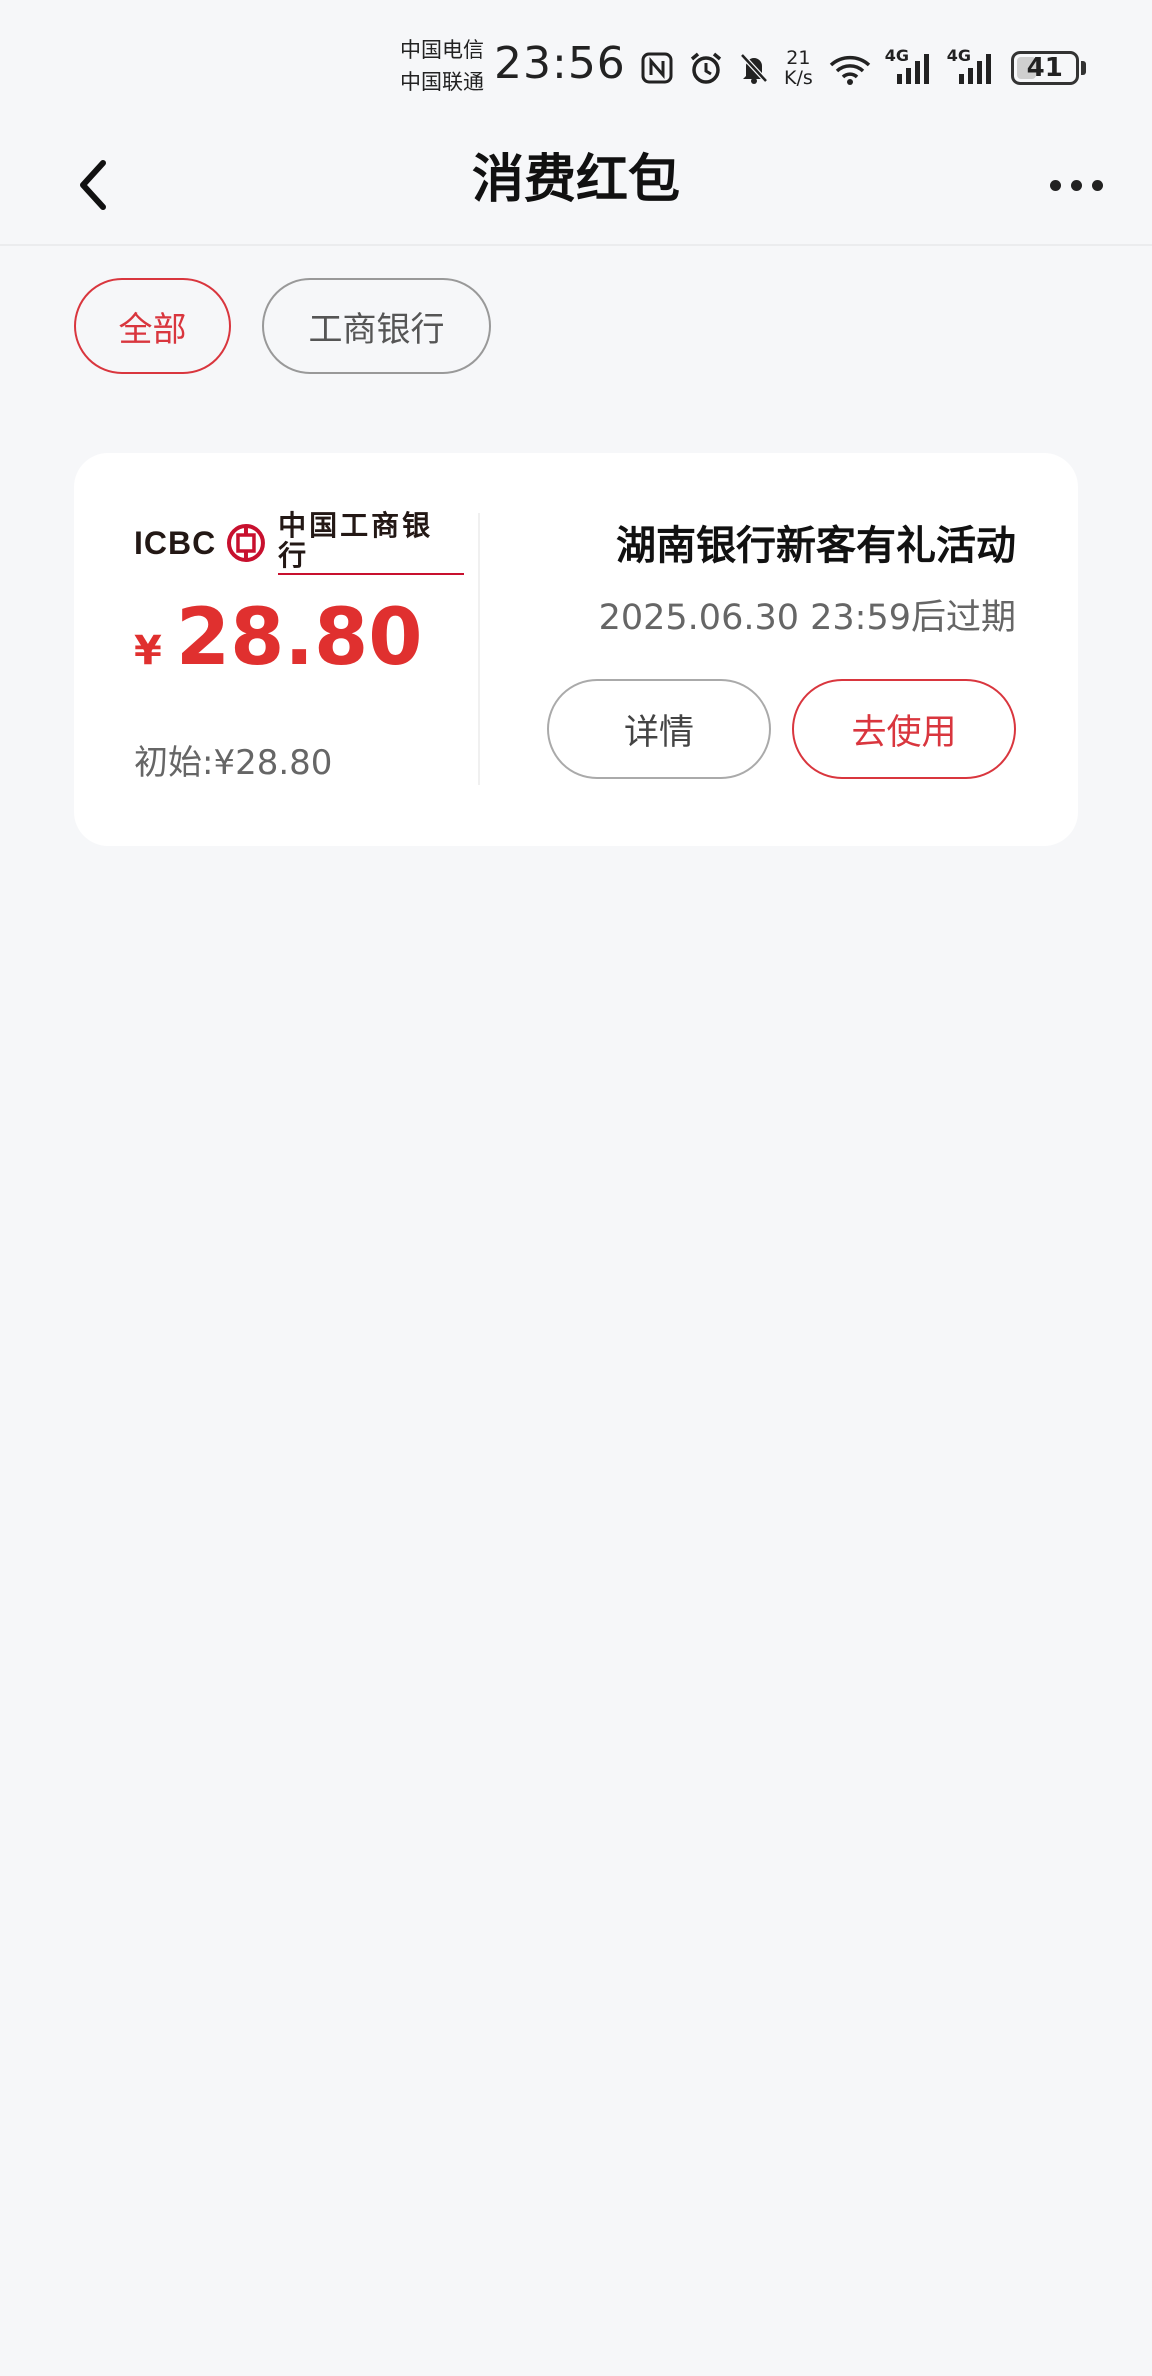 This screenshot has height=2376, width=1152. Describe the element at coordinates (273, 763) in the screenshot. I see `initial-value: ¥28.80` at that location.